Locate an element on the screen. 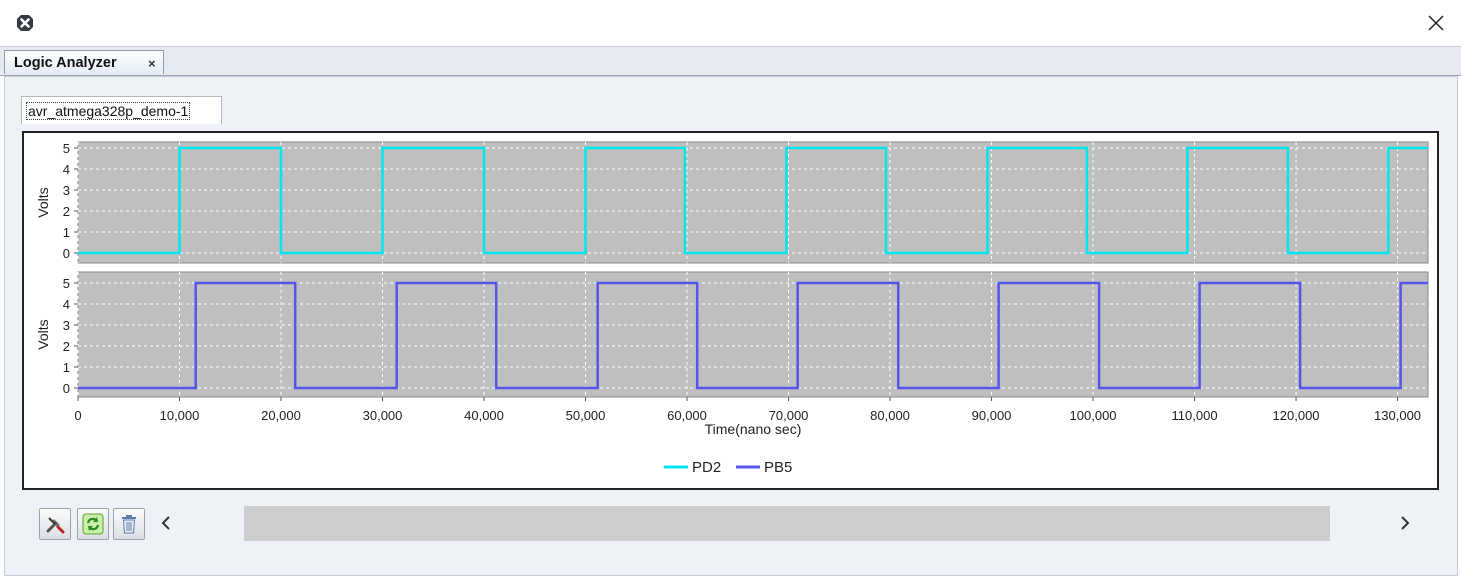  x-tick-label: 90,000 is located at coordinates (992, 415).